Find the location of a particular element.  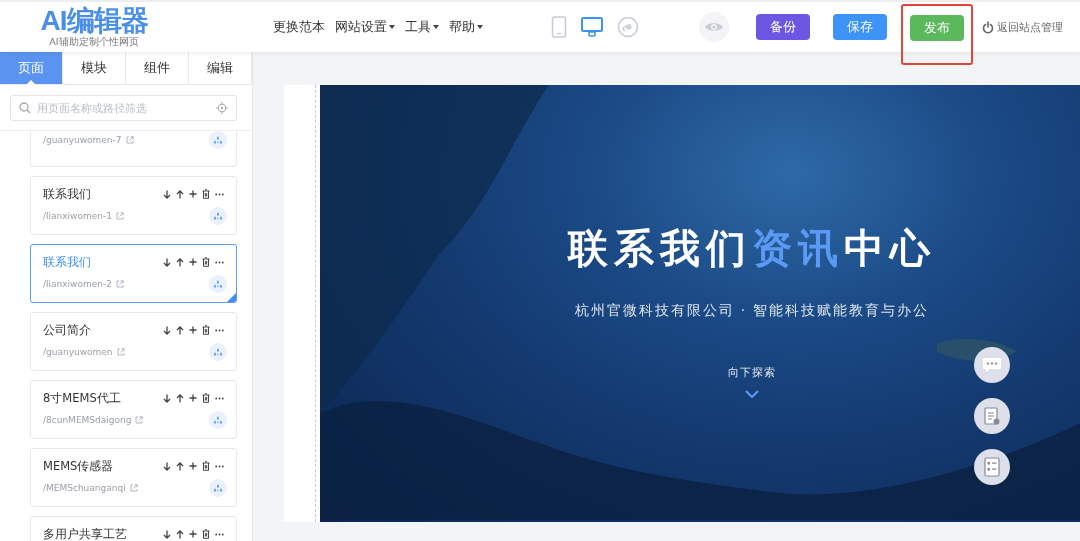

monitor-icon is located at coordinates (592, 27).